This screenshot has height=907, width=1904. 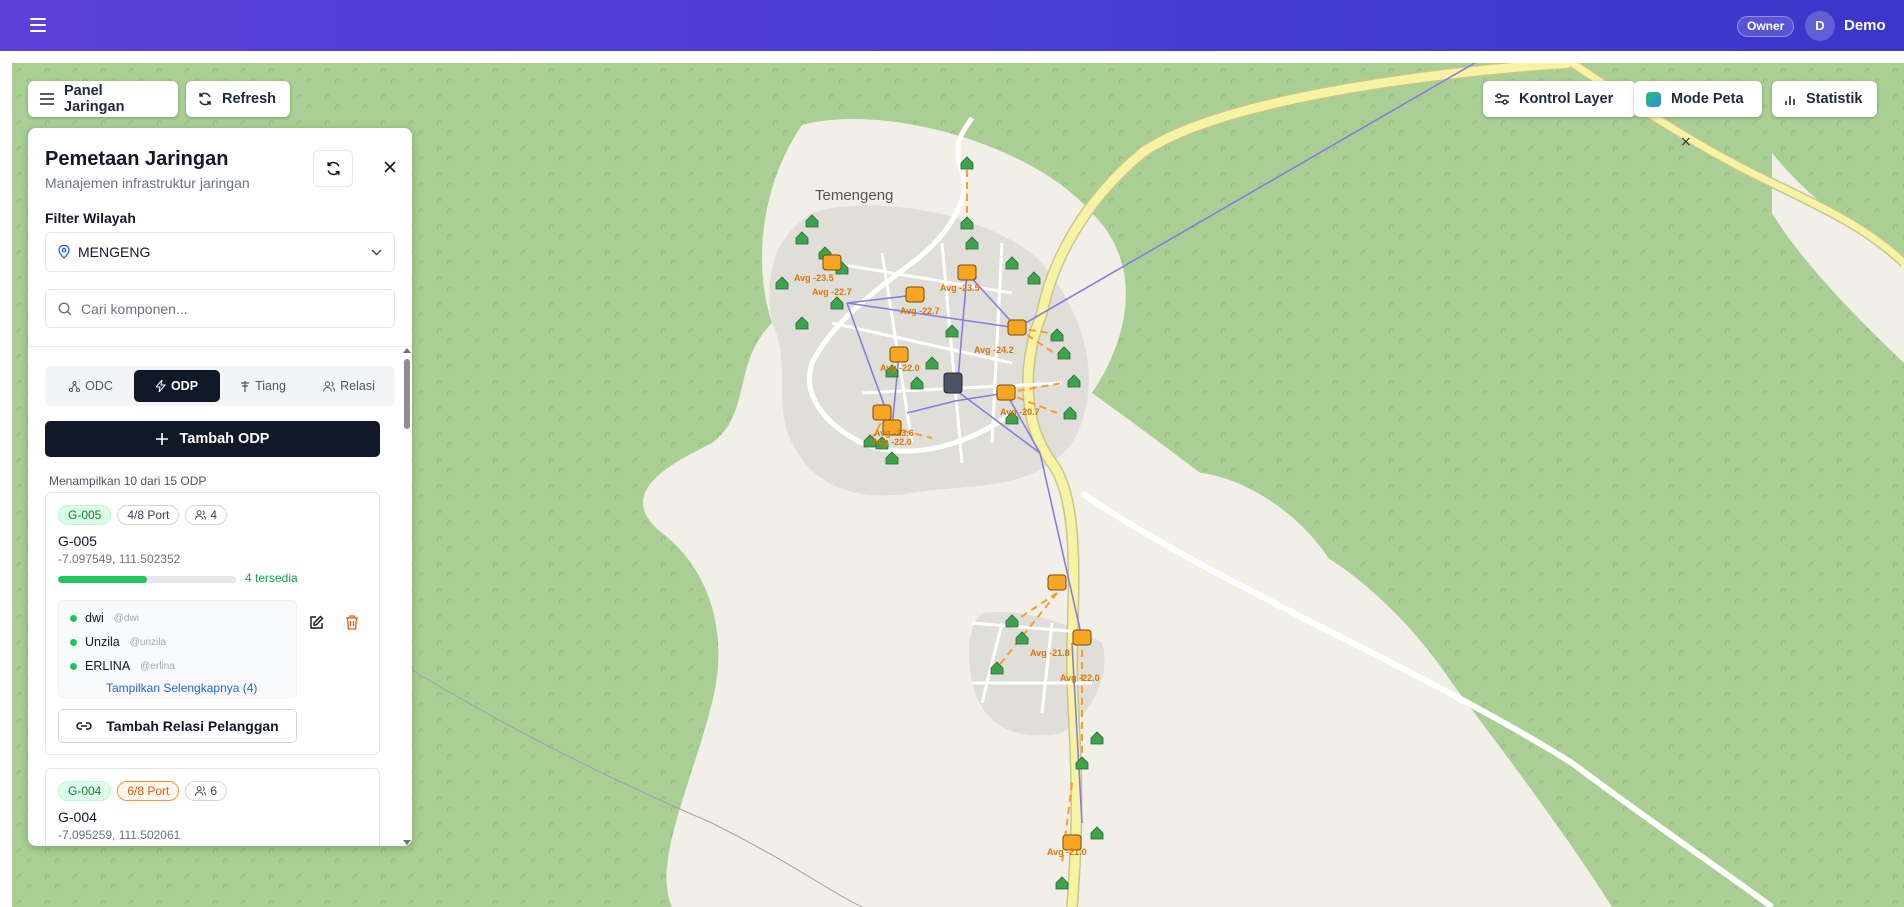 What do you see at coordinates (1834, 99) in the screenshot?
I see `statistik-label: Statistik` at bounding box center [1834, 99].